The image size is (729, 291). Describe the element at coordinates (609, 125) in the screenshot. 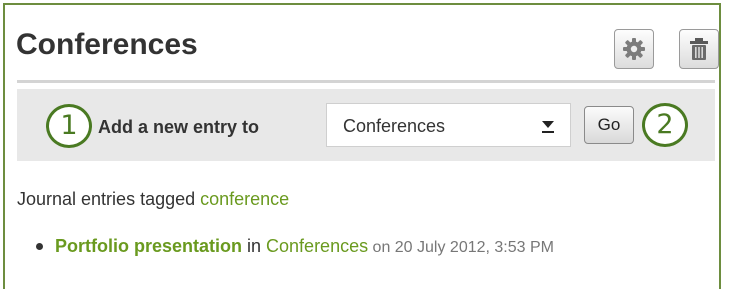

I see `go-button: Go` at that location.